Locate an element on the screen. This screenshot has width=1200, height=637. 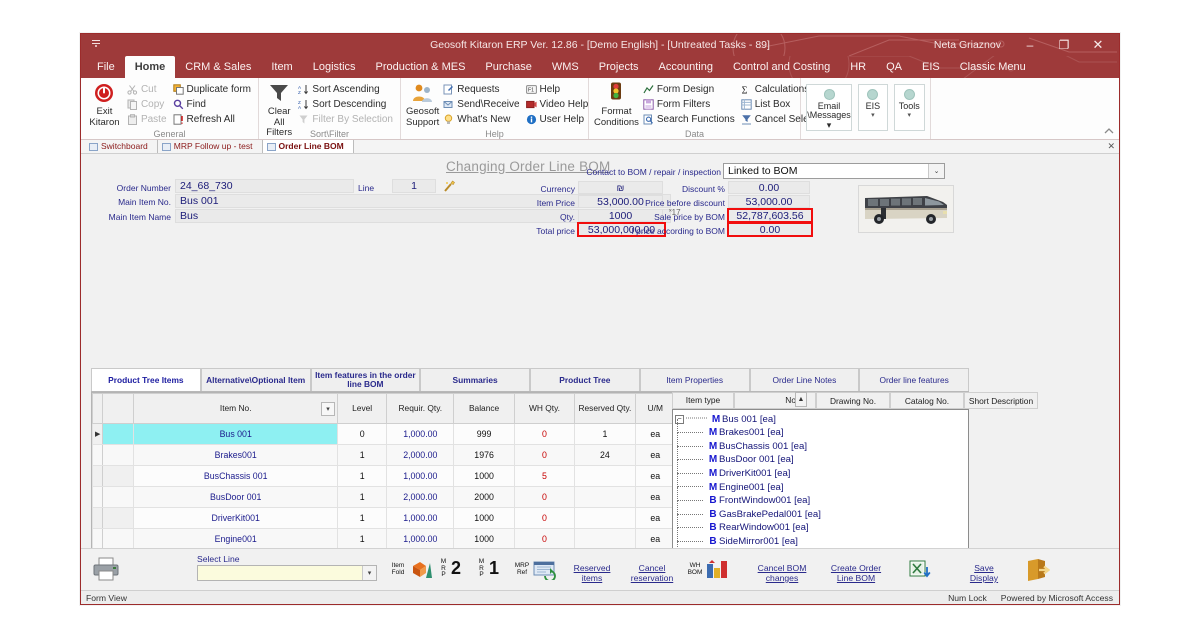
cell-item-no: Engine001 is located at coordinates (236, 539).